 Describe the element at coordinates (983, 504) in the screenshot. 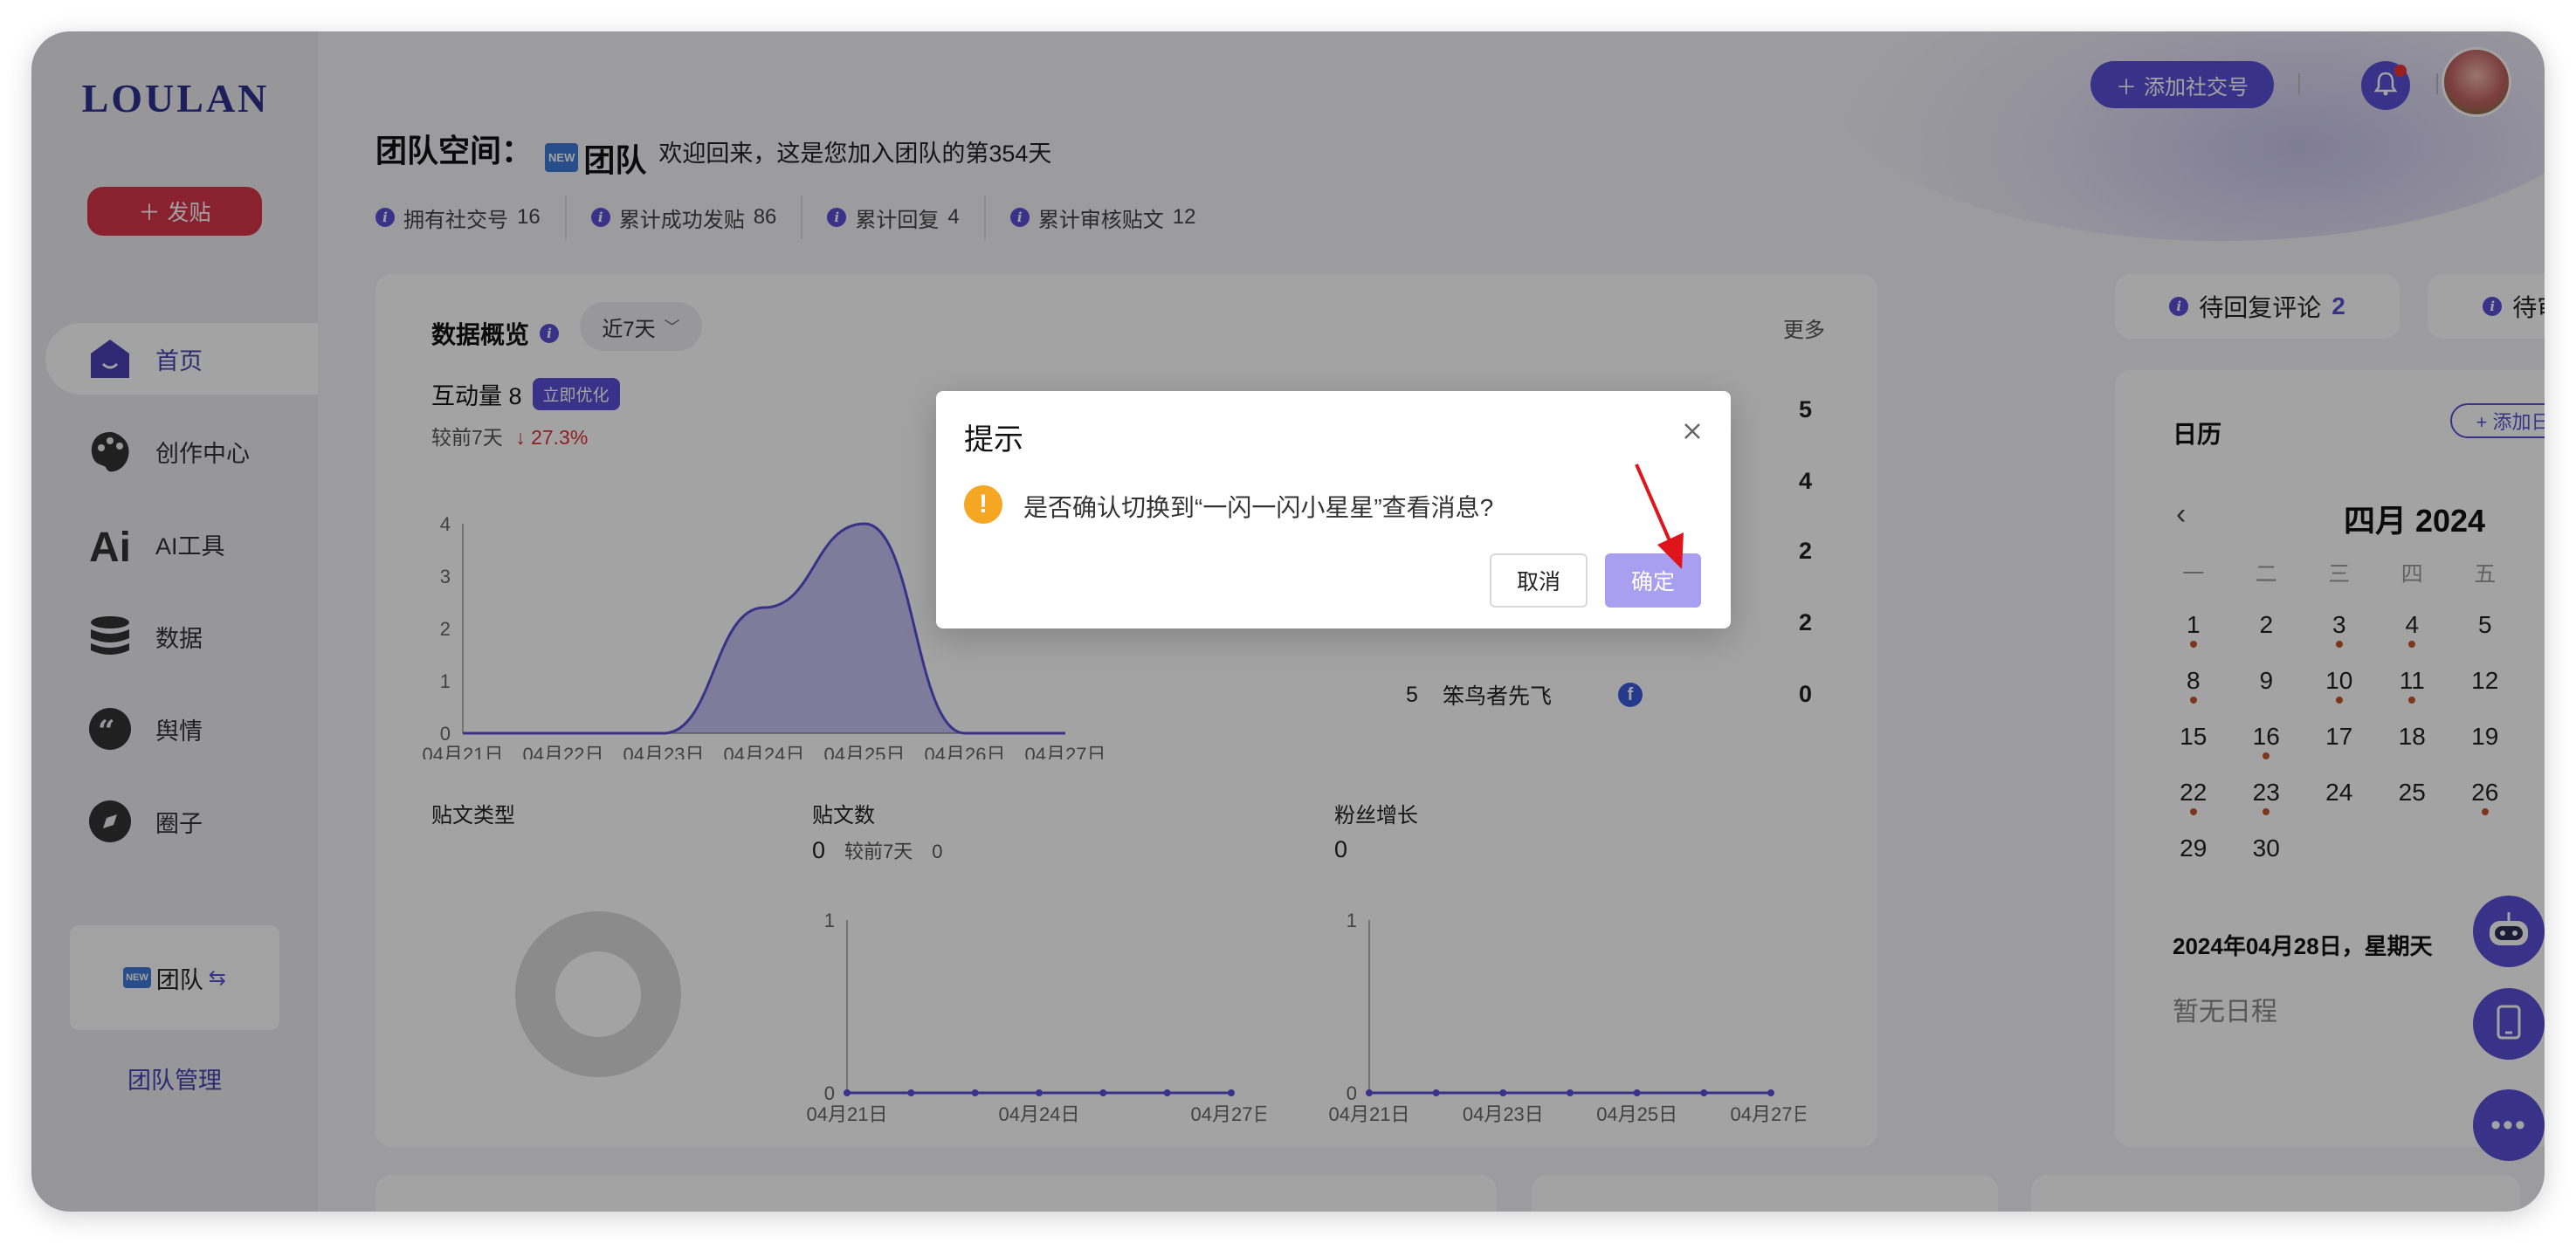

I see `warning-icon: !` at that location.